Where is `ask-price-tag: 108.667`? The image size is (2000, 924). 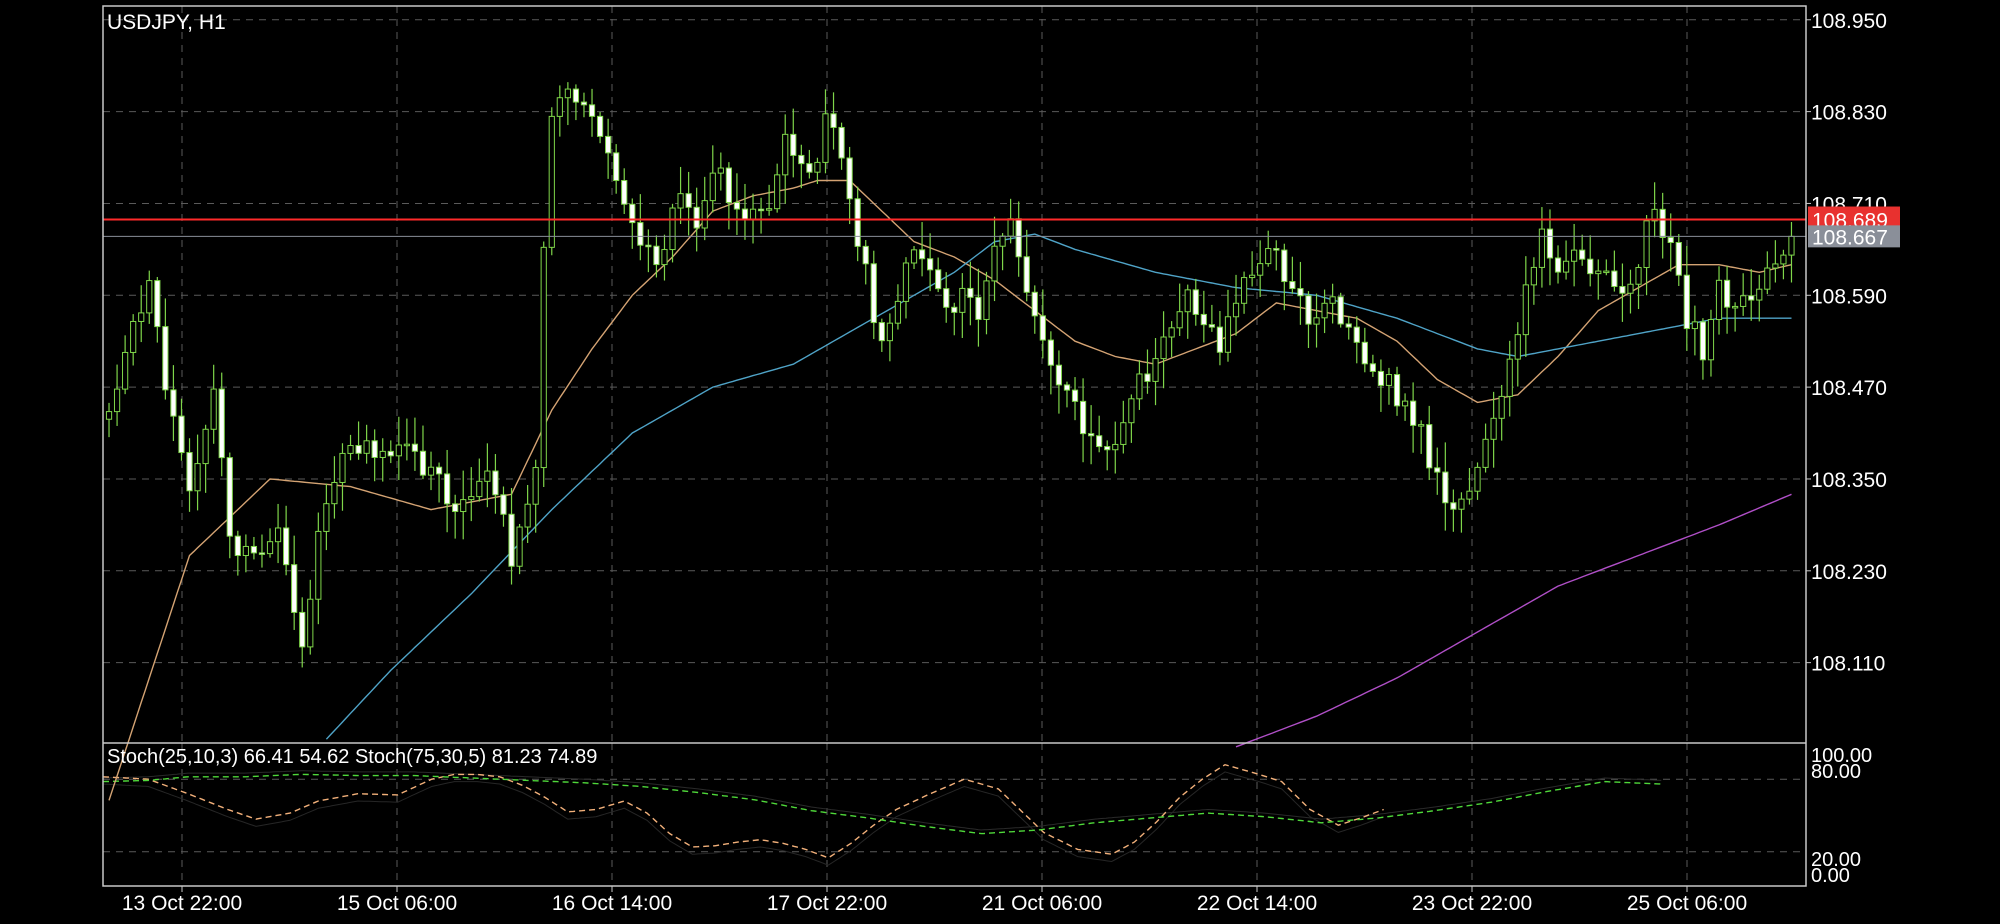
ask-price-tag: 108.667 is located at coordinates (1854, 237).